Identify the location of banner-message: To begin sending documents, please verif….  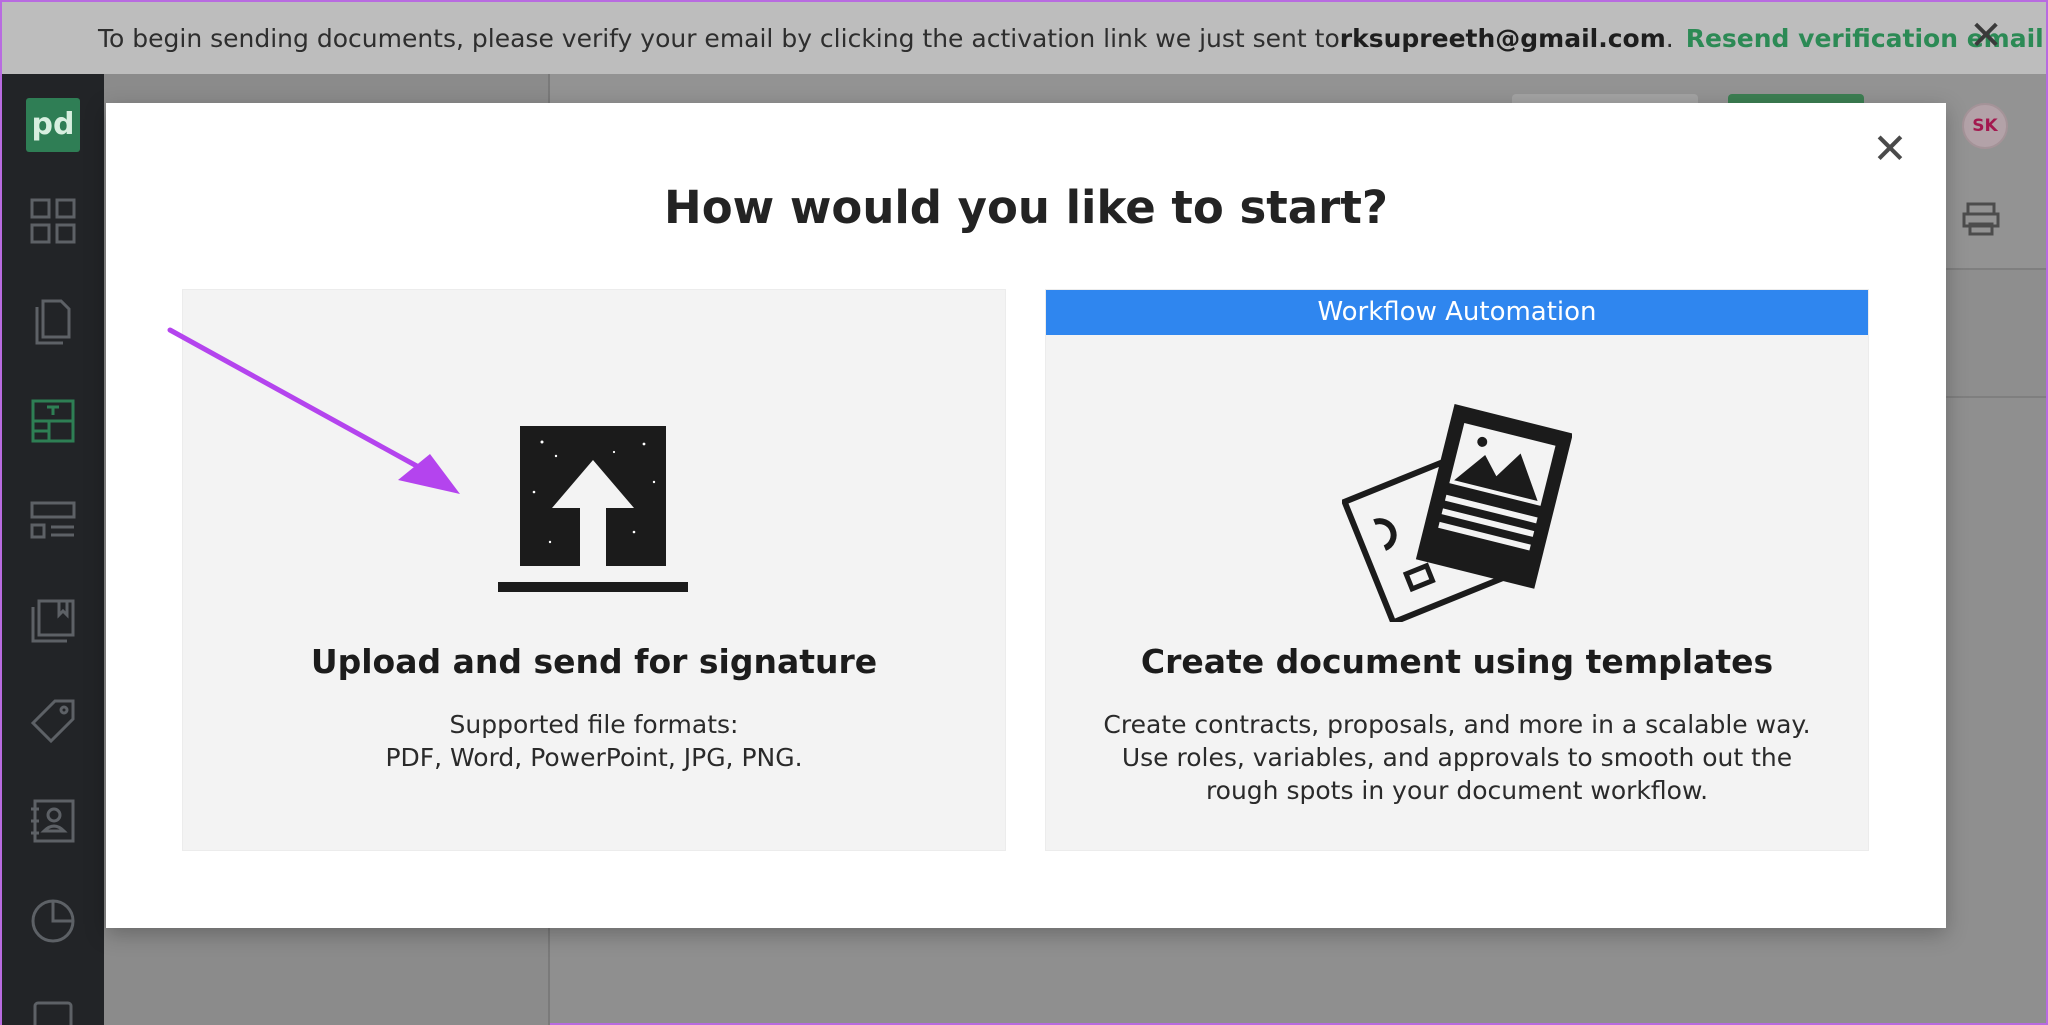
(719, 38).